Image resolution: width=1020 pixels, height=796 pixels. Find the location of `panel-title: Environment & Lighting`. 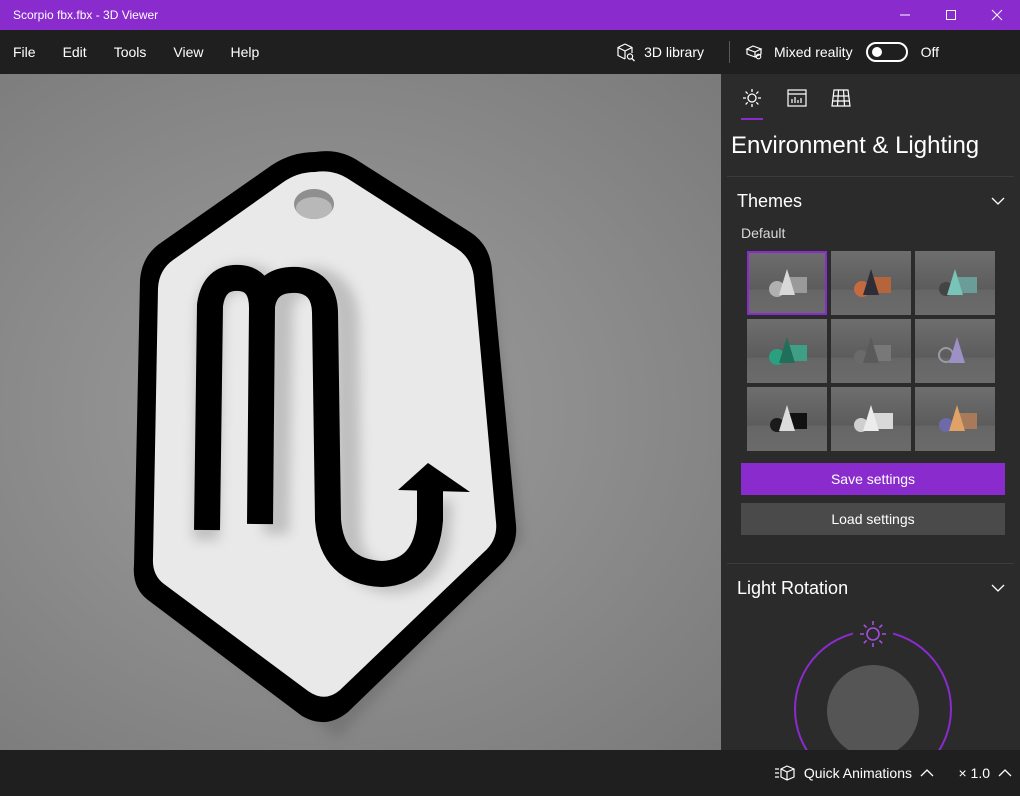

panel-title: Environment & Lighting is located at coordinates (855, 145).